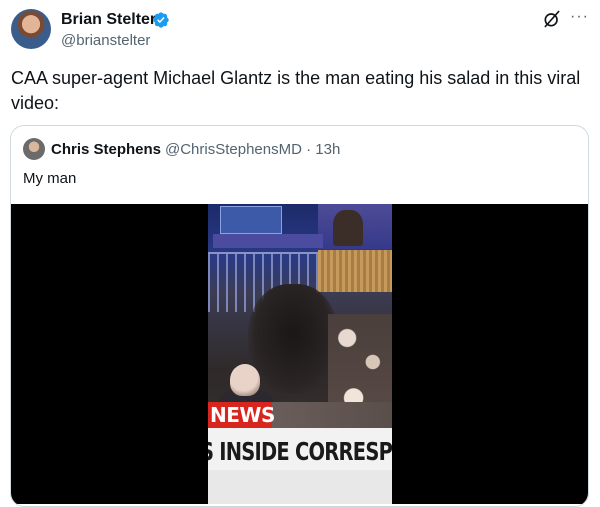 The image size is (600, 507). What do you see at coordinates (251, 220) in the screenshot?
I see `stage-sign` at bounding box center [251, 220].